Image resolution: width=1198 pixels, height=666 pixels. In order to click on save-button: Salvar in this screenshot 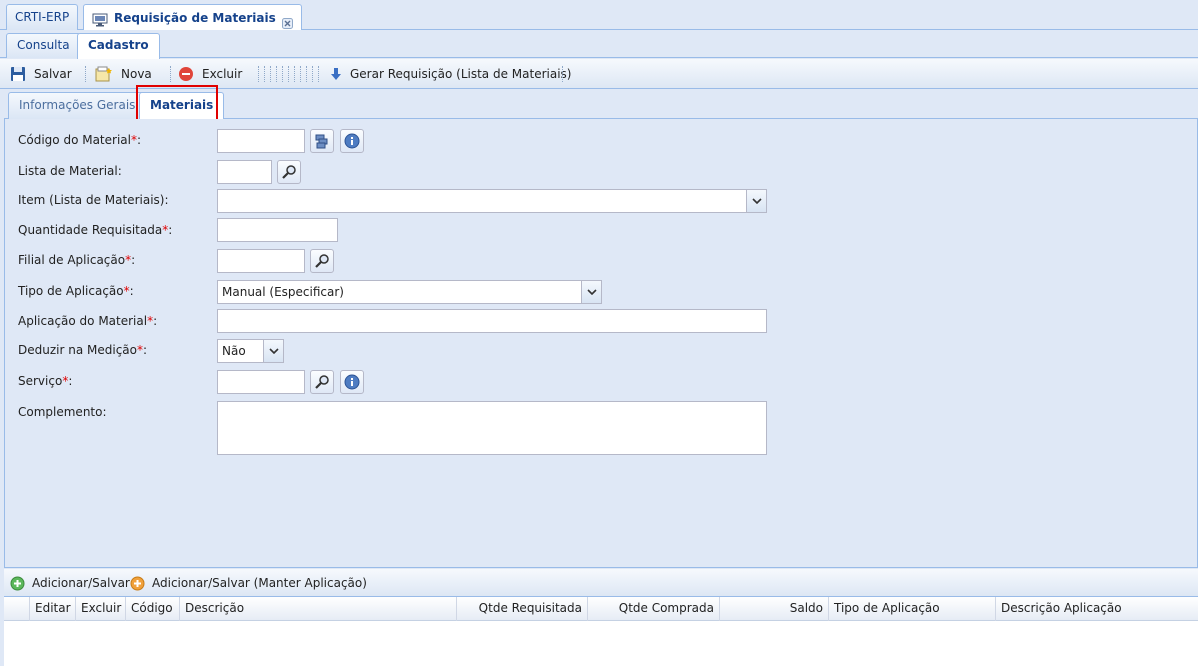, I will do `click(41, 74)`.